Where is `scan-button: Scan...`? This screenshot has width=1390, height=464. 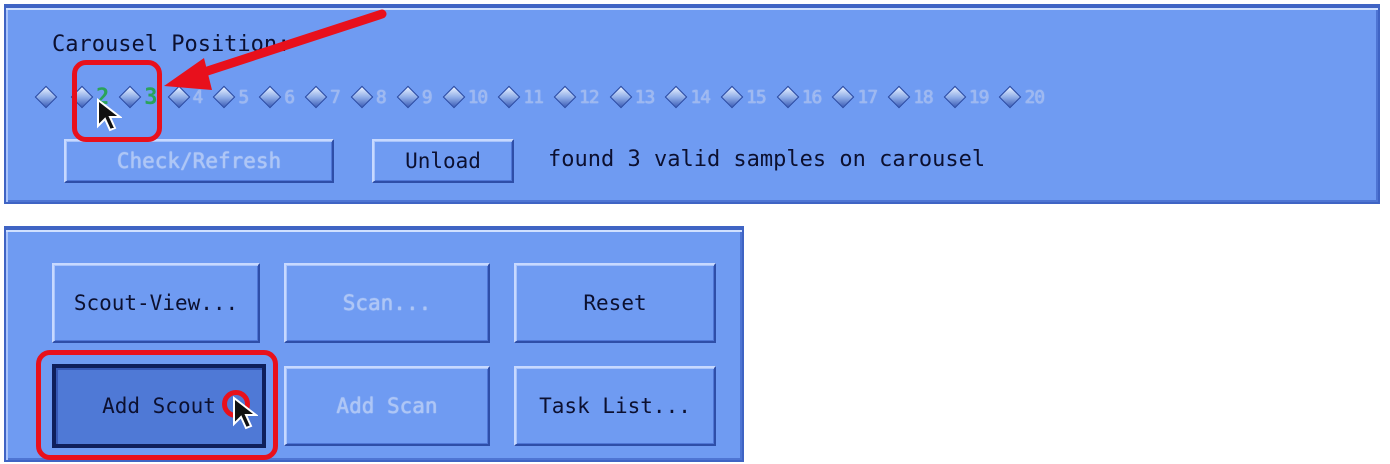 scan-button: Scan... is located at coordinates (387, 303).